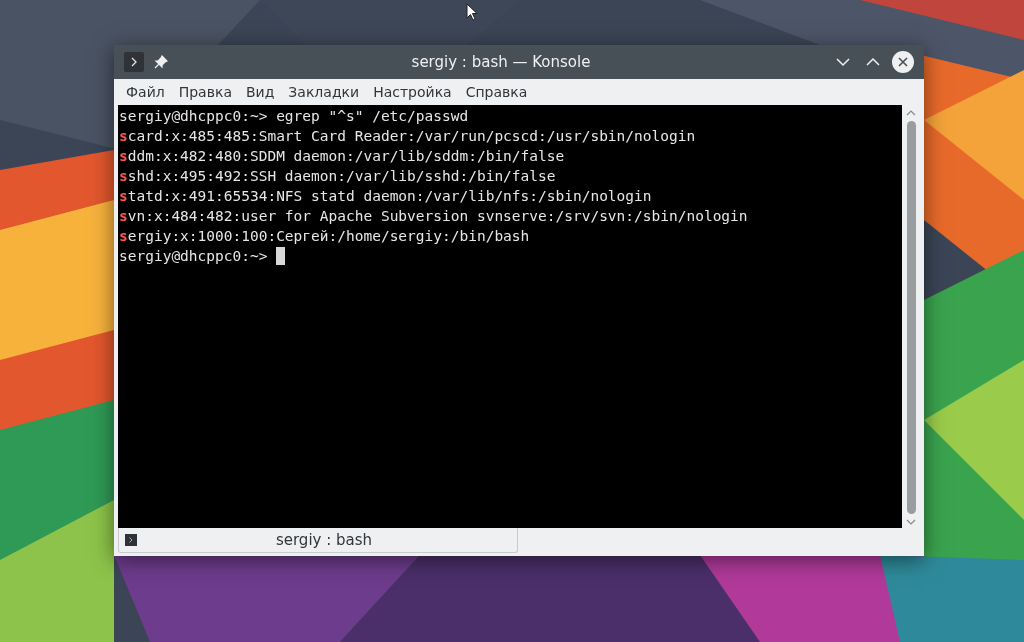 The image size is (1024, 642). Describe the element at coordinates (260, 92) in the screenshot. I see `menu-item: Вид` at that location.